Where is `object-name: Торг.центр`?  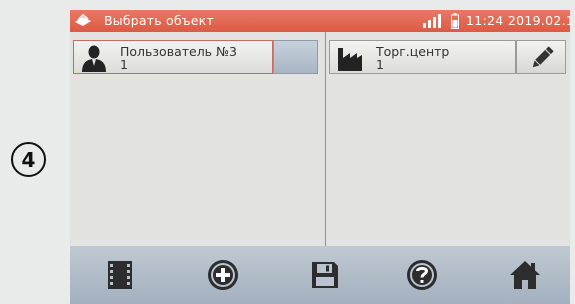 object-name: Торг.центр is located at coordinates (413, 51).